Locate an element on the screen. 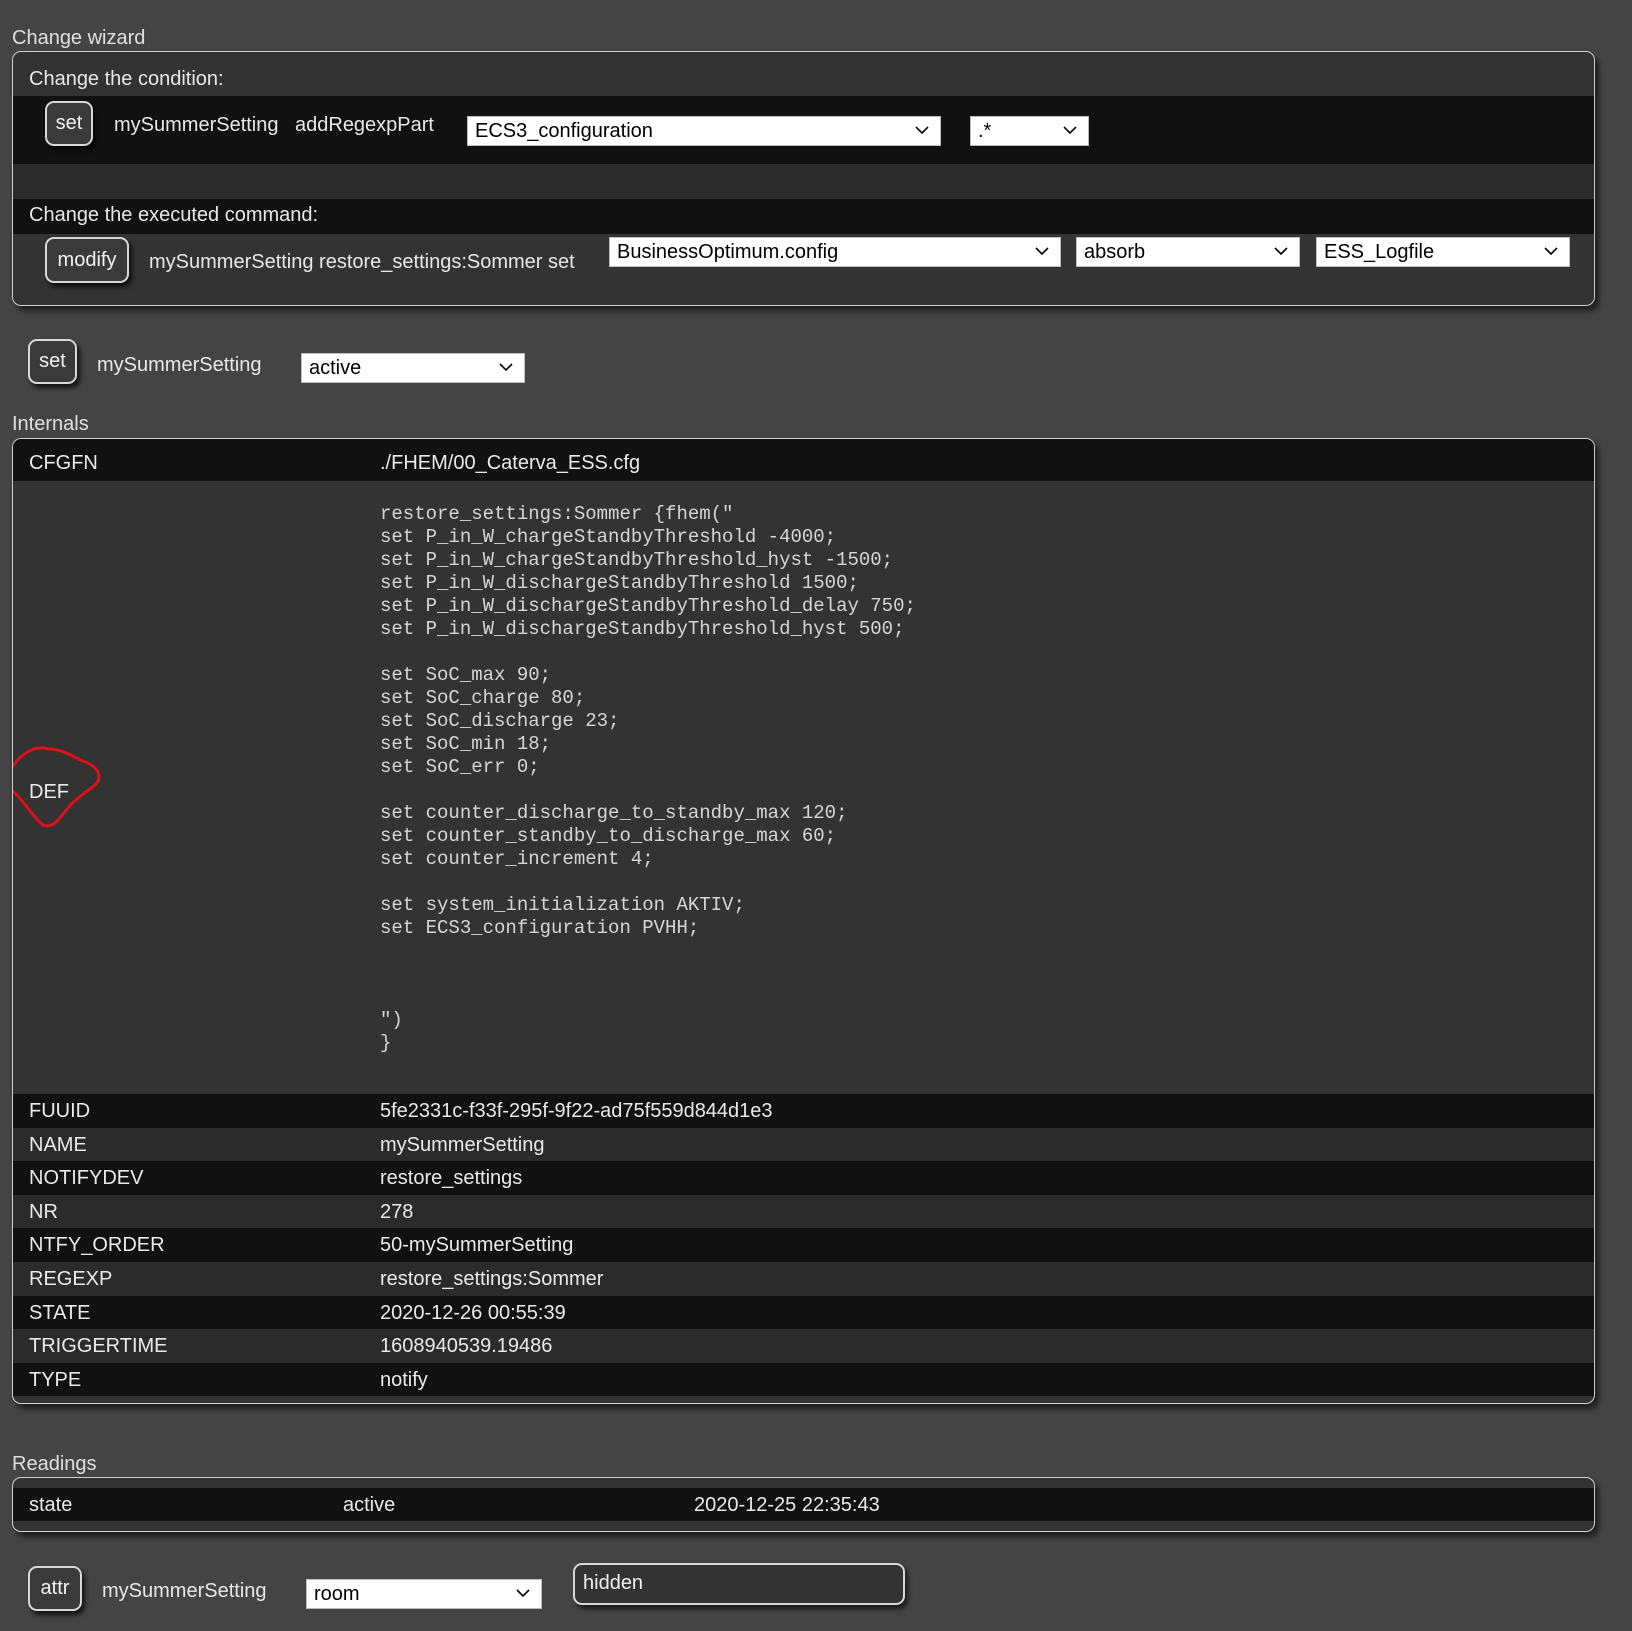 The image size is (1632, 1631). internal-key: STATE is located at coordinates (60, 1312).